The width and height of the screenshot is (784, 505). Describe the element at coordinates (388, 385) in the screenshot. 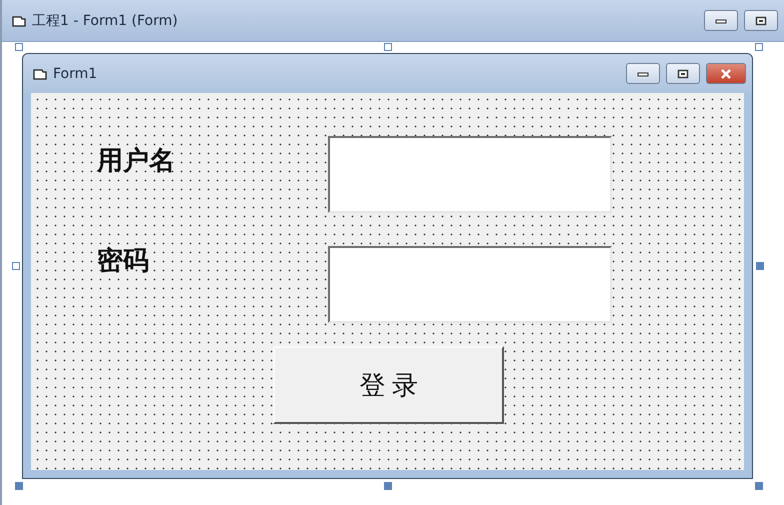

I see `login-button: 登 录` at that location.